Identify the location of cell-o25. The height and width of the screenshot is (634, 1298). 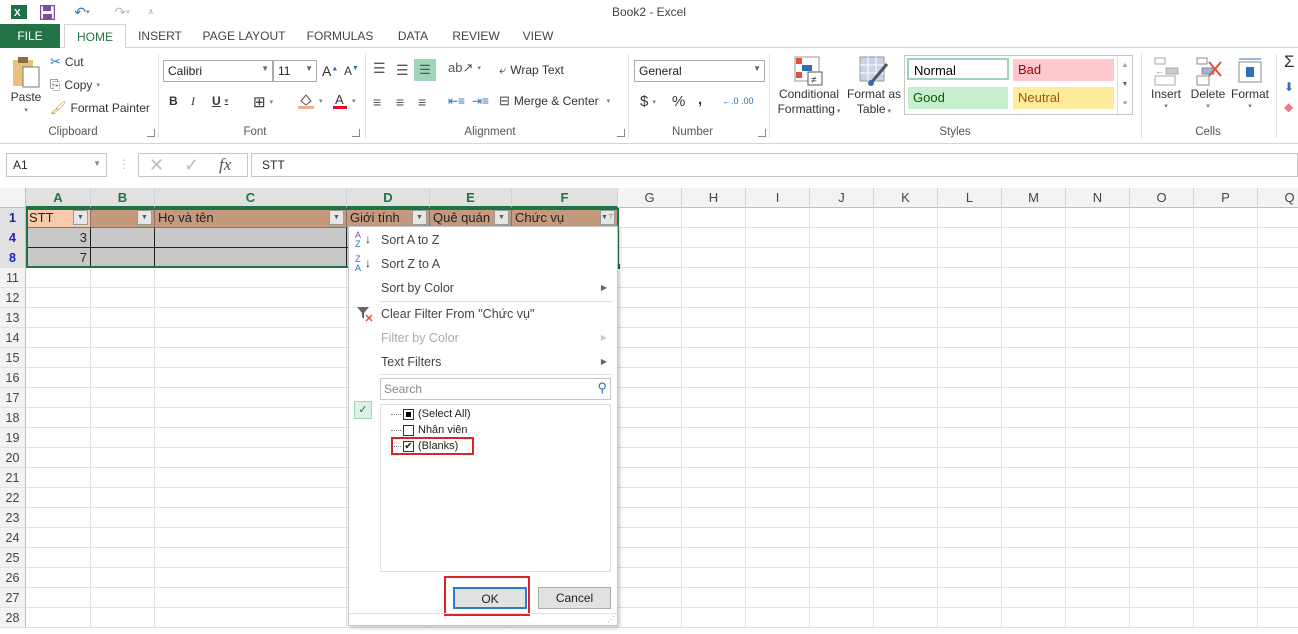
(1162, 558).